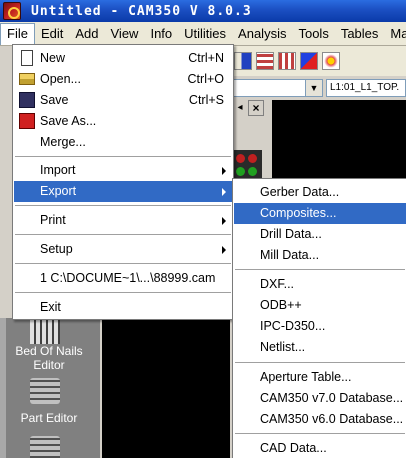 The width and height of the screenshot is (406, 458). I want to click on menu-add: Add, so click(86, 34).